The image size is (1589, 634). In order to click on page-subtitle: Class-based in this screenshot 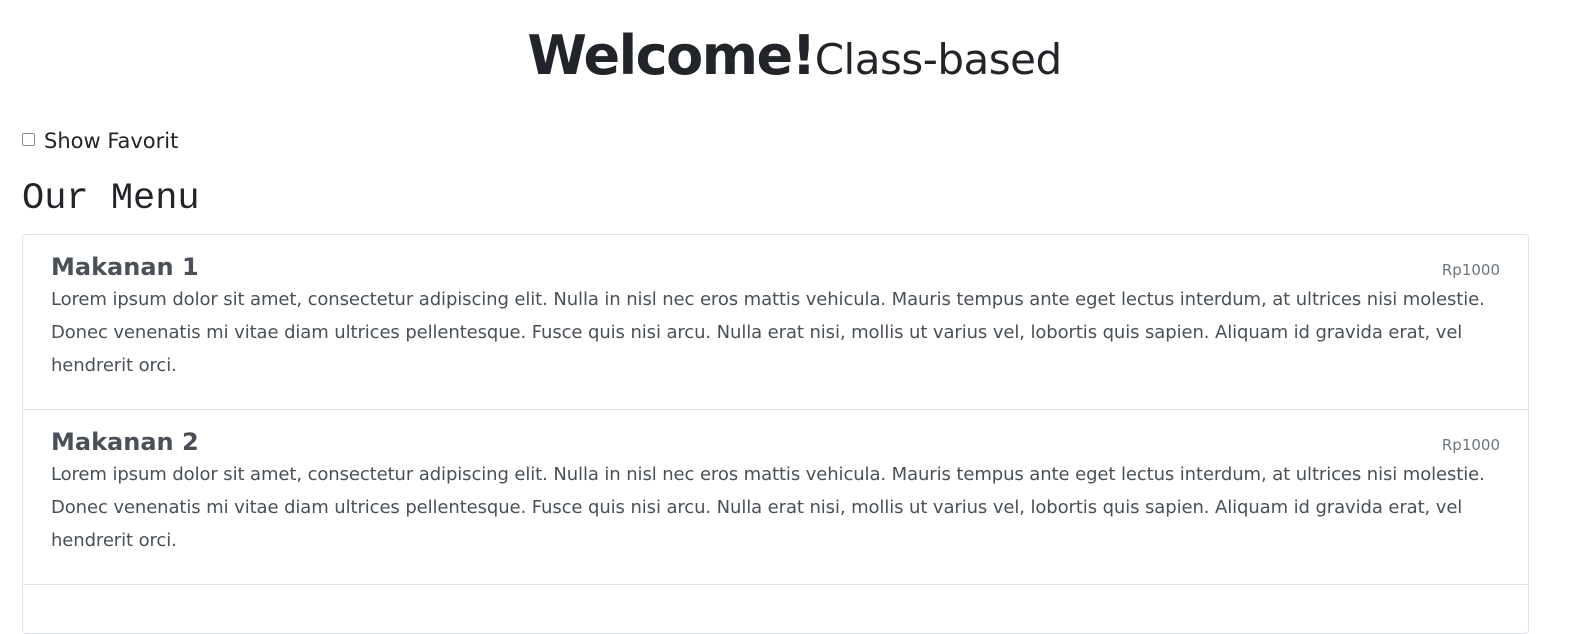, I will do `click(938, 59)`.